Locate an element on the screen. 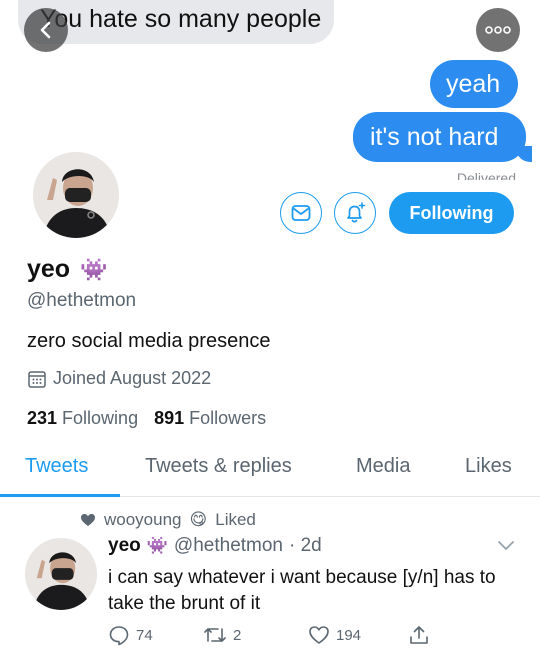  retweet-icon is located at coordinates (215, 635).